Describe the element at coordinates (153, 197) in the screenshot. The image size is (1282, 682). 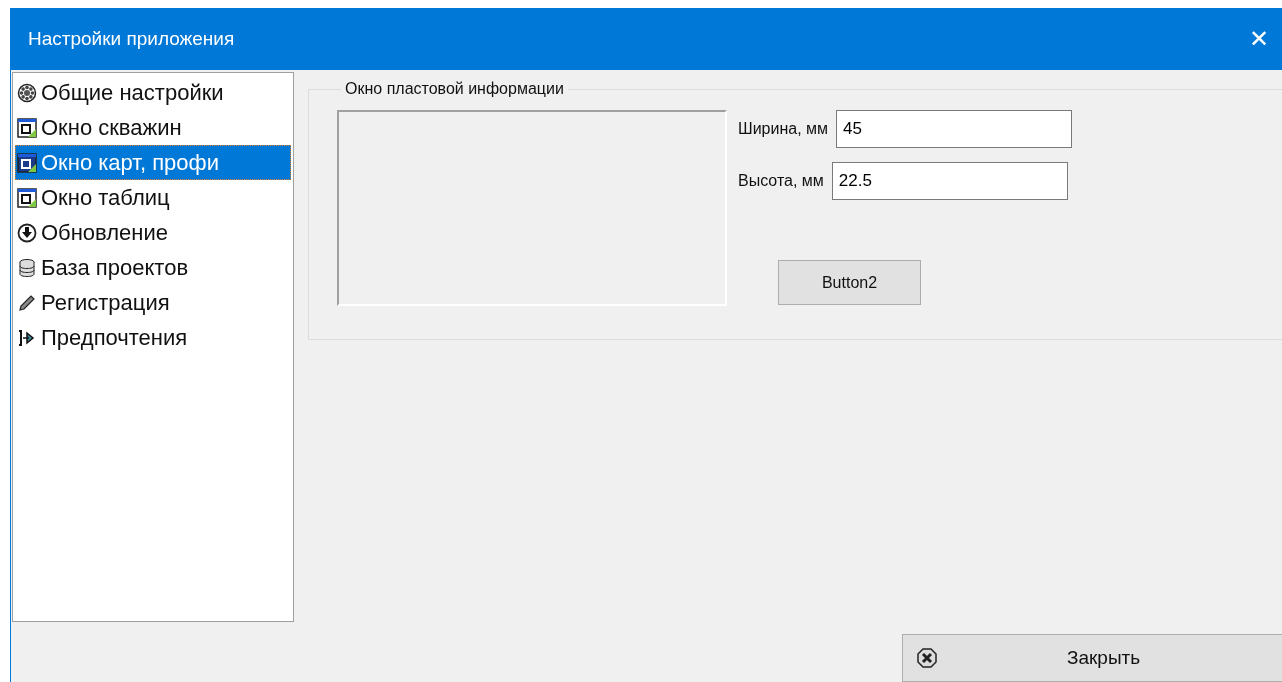
I see `sidebar-item: Окно таблиц` at that location.